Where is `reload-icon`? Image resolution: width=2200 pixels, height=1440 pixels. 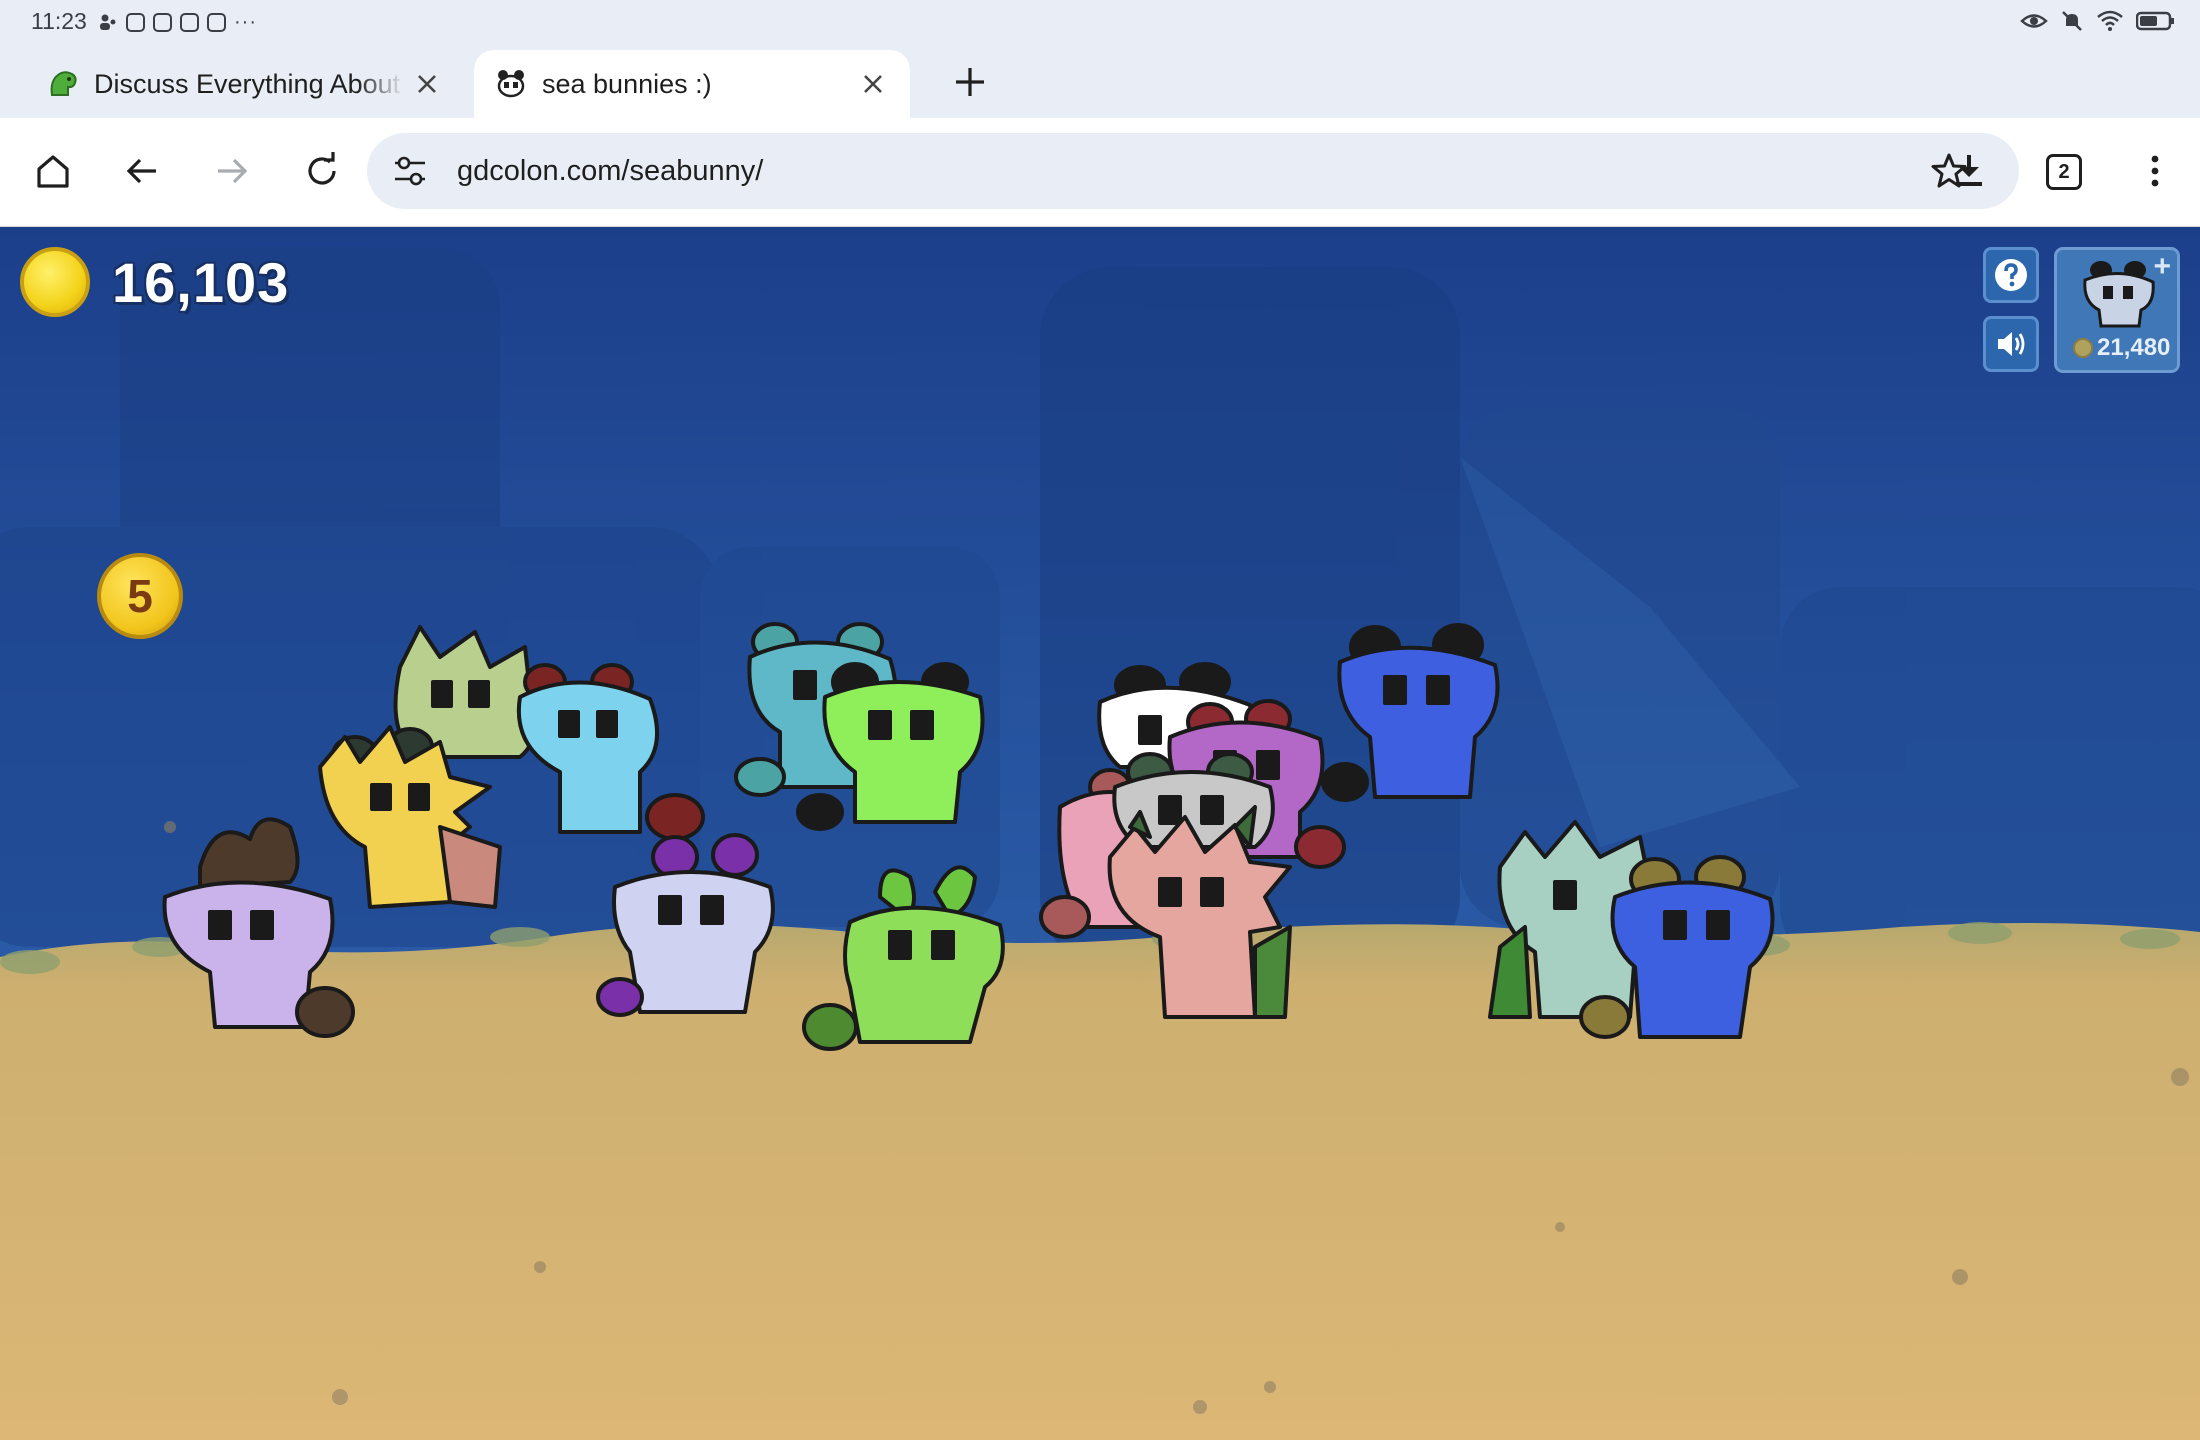 reload-icon is located at coordinates (322, 168).